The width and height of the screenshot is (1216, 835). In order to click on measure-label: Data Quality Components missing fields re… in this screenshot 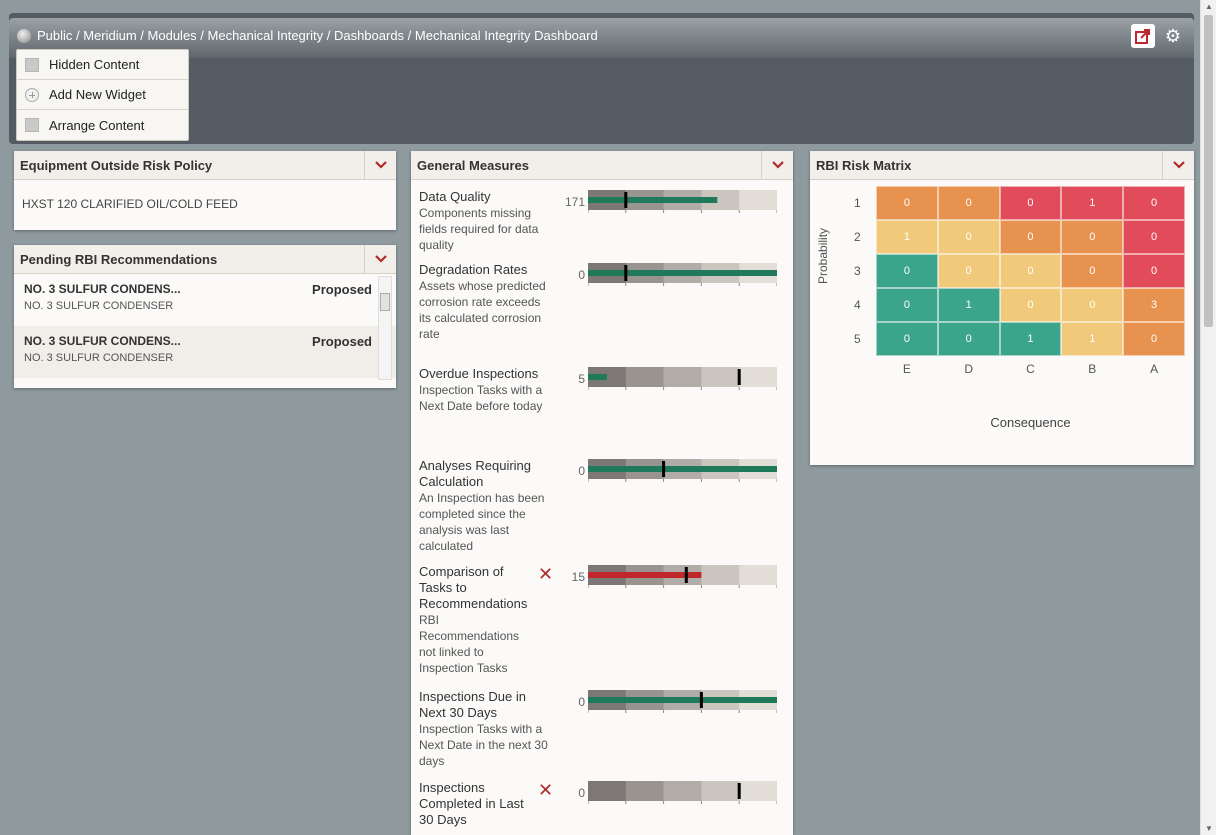, I will do `click(484, 221)`.